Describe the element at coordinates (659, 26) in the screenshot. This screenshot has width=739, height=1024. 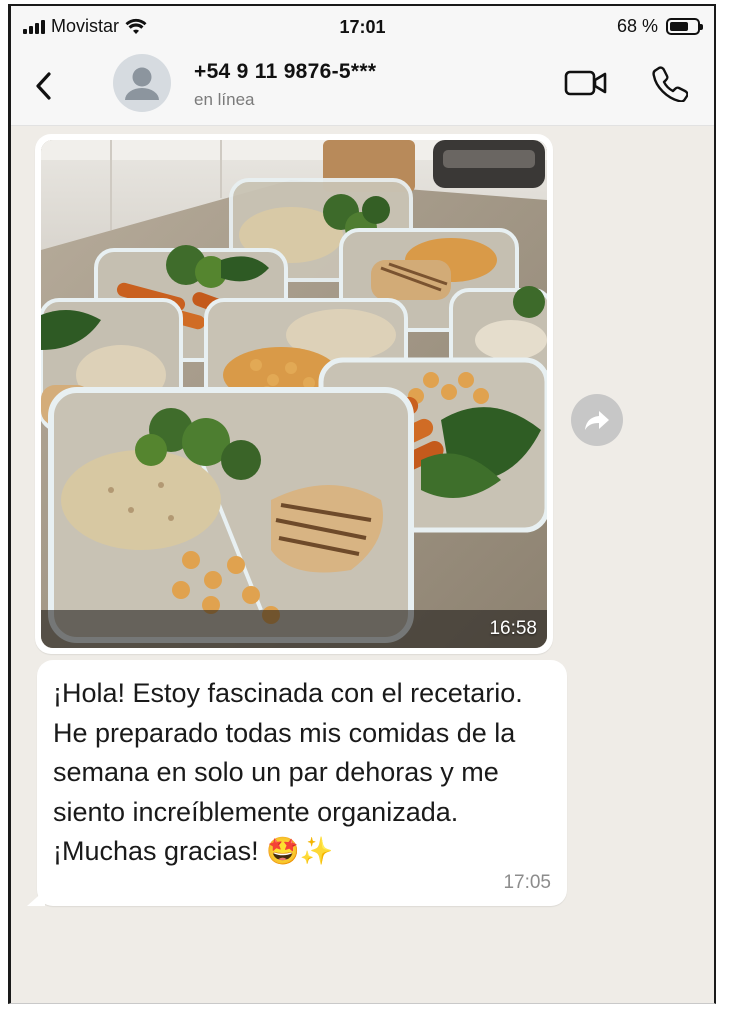
I see `status-right: 68 %` at that location.